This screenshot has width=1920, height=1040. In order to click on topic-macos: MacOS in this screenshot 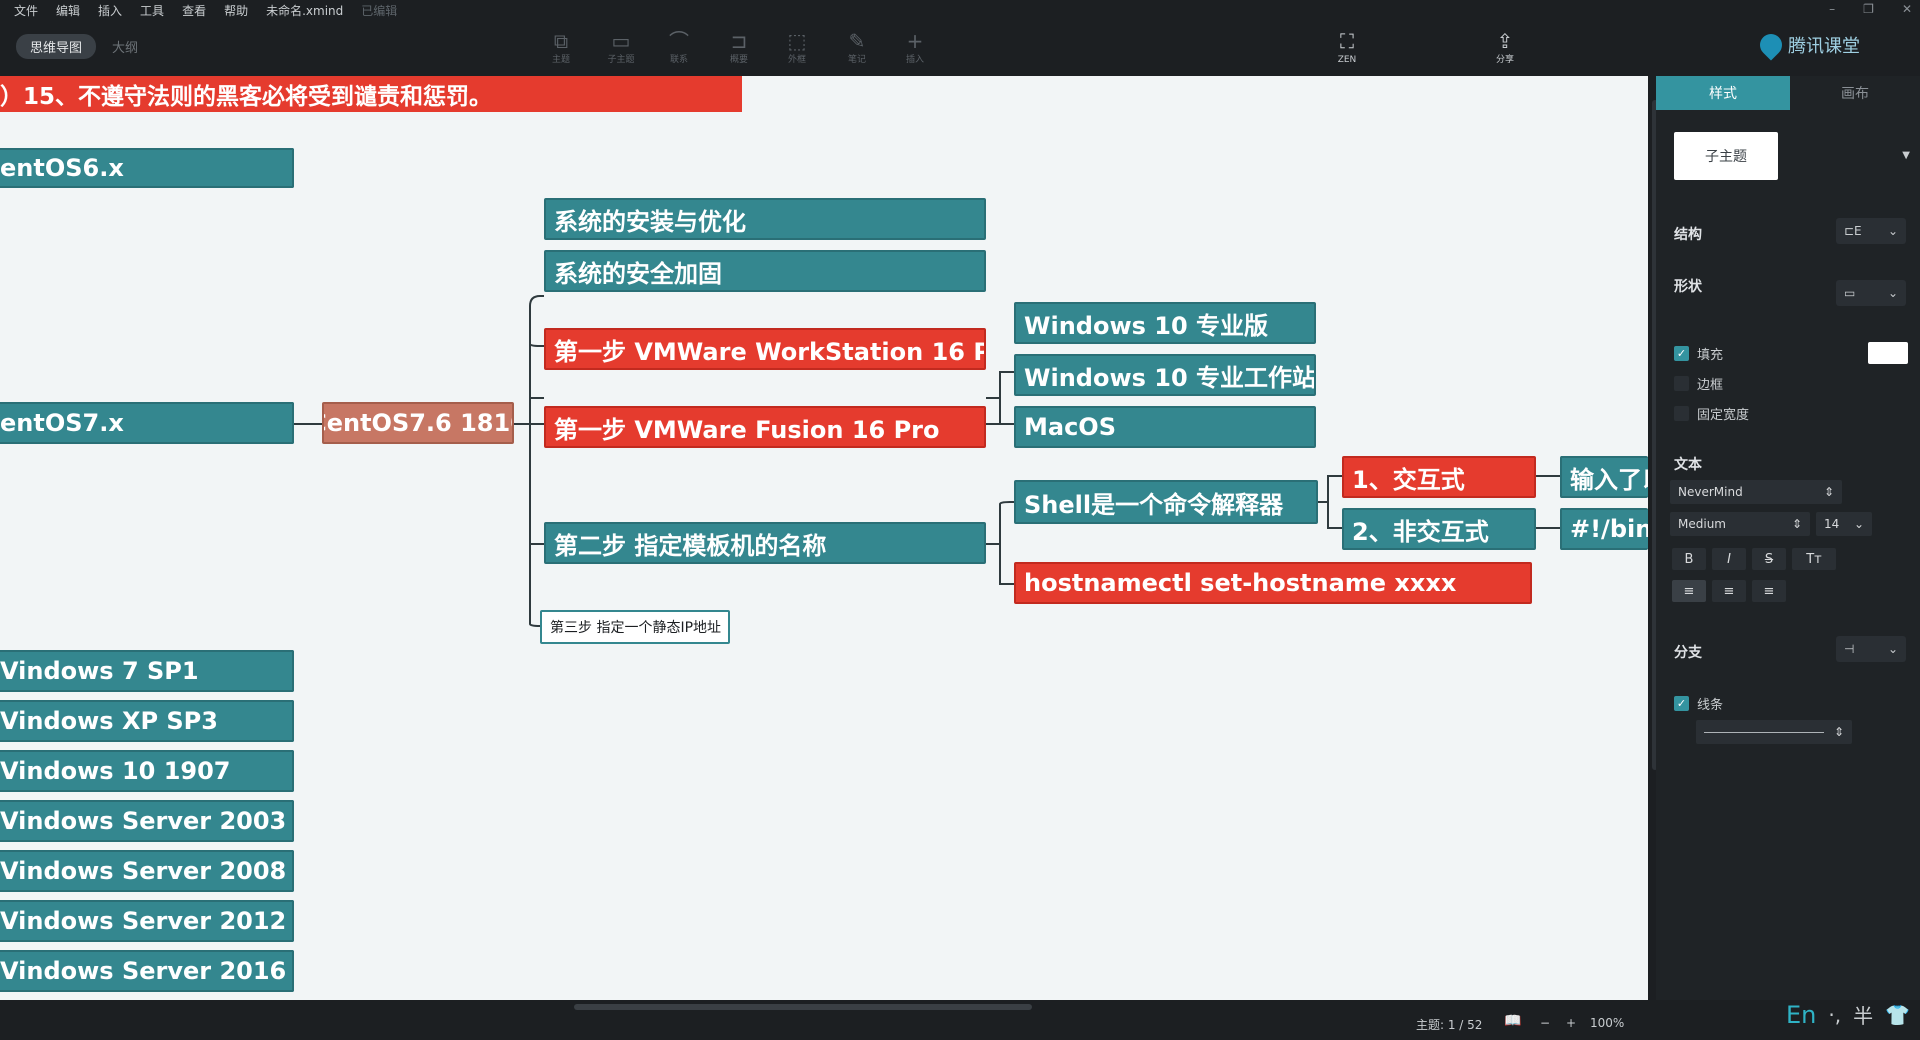, I will do `click(1165, 427)`.